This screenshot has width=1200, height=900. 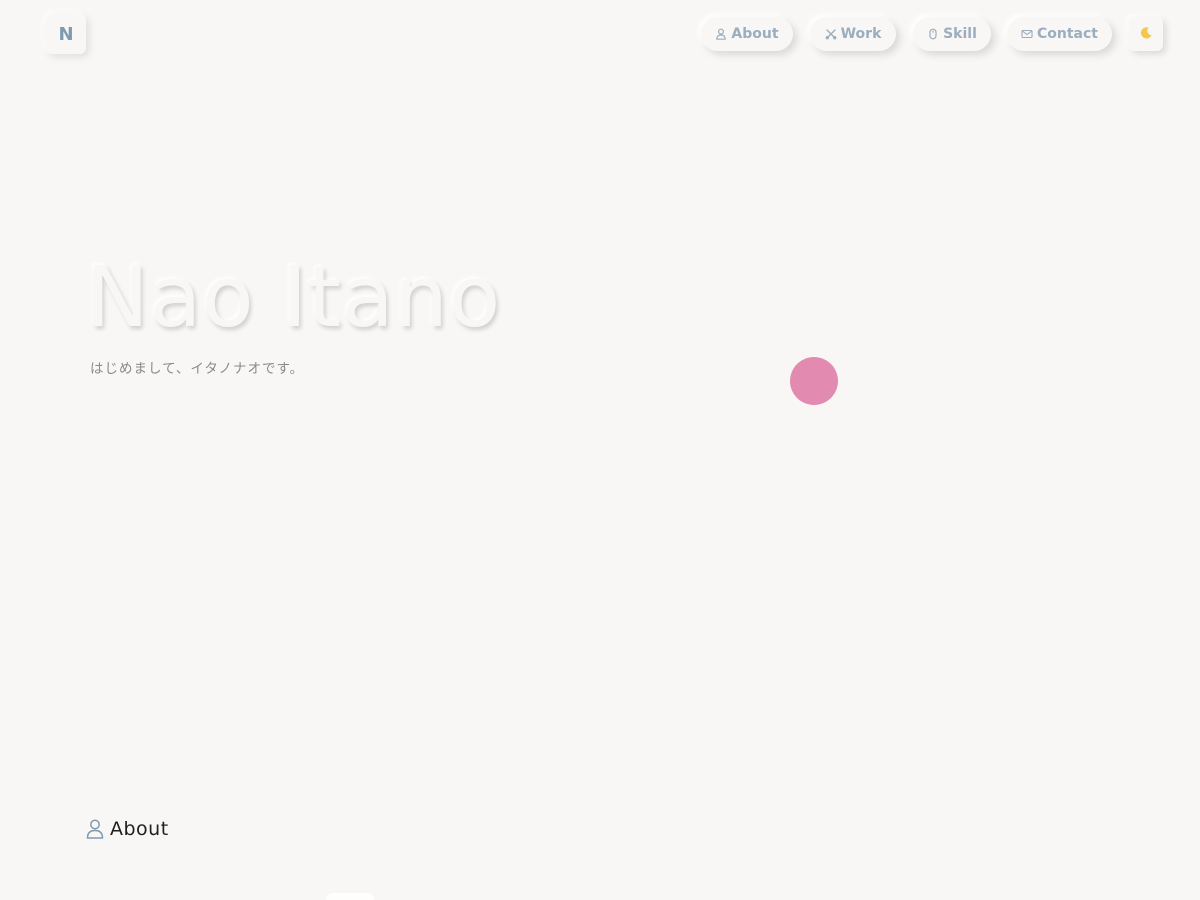 I want to click on mail-icon, so click(x=1027, y=34).